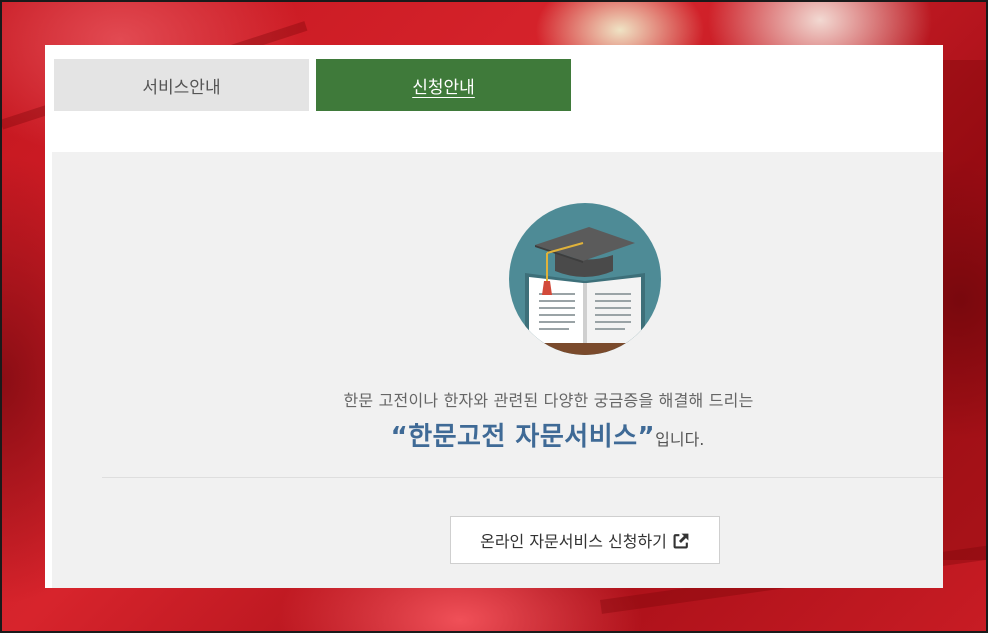 The image size is (988, 633). I want to click on service-suffix: 입니다., so click(680, 439).